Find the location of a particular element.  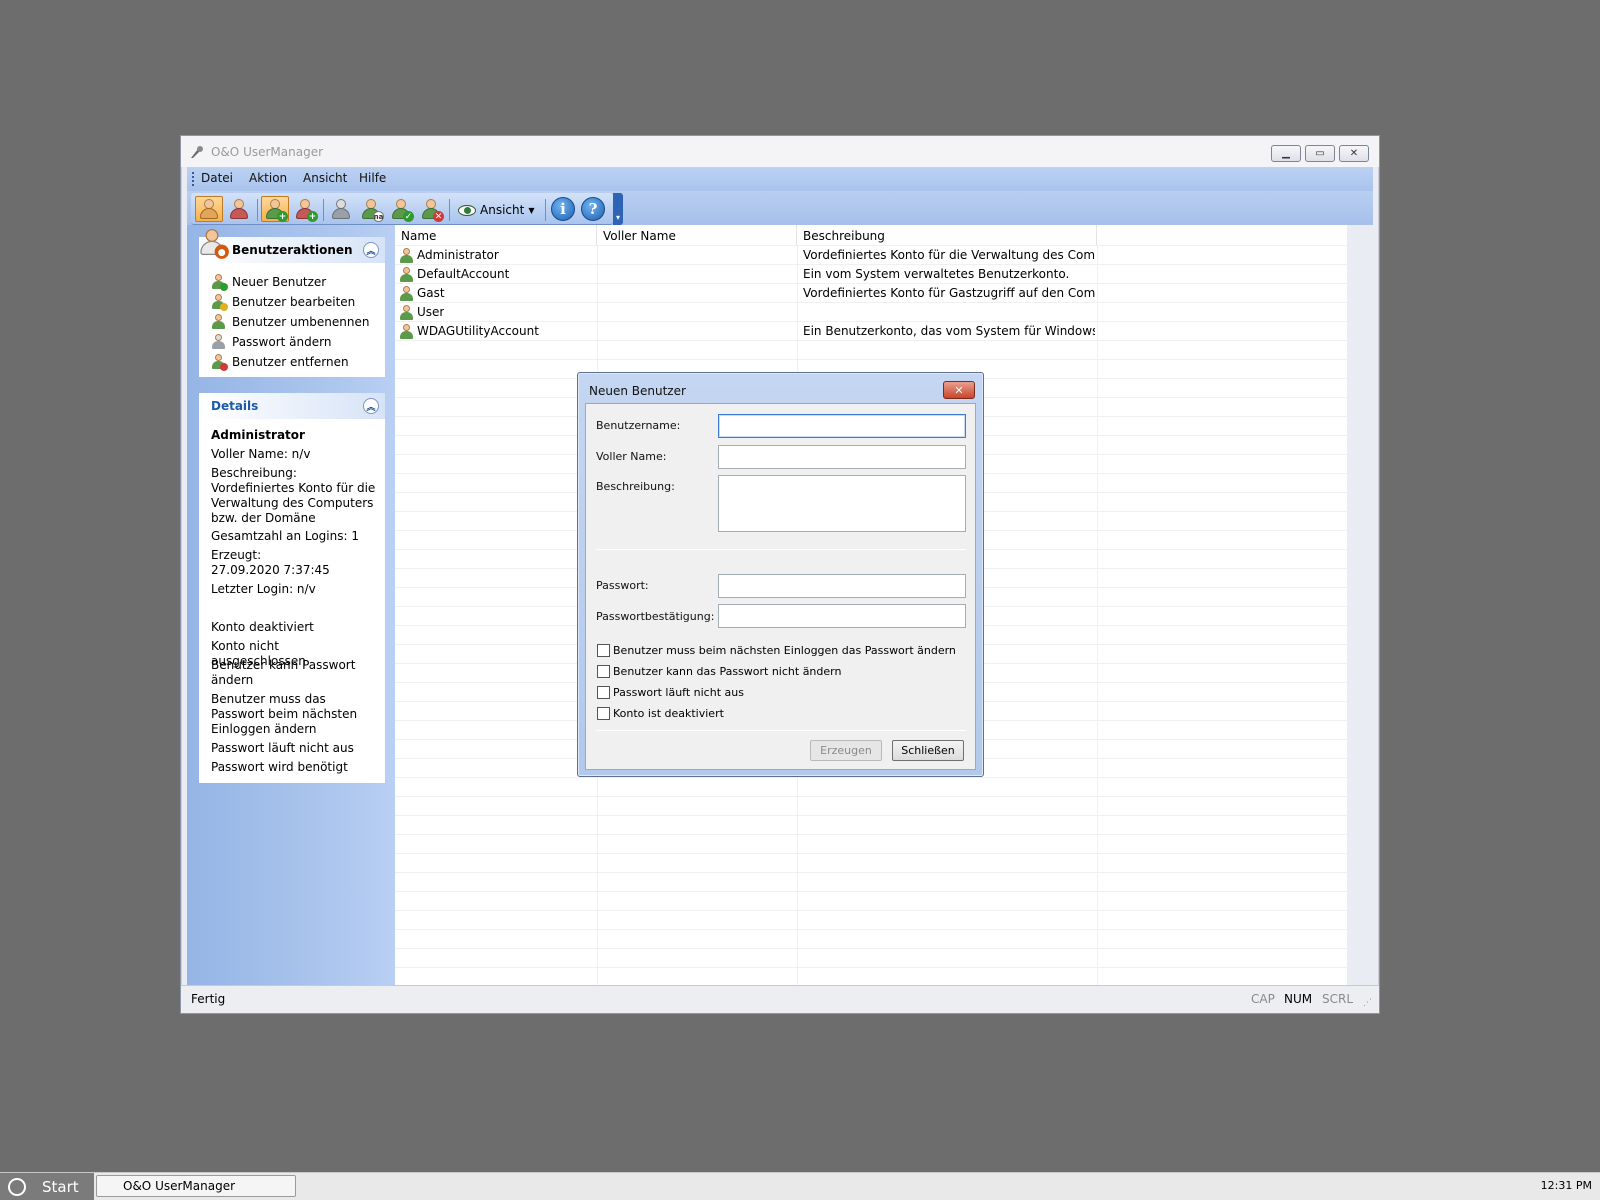

user-actions-header: ● Benutzeraktionen ︽ is located at coordinates (292, 246).